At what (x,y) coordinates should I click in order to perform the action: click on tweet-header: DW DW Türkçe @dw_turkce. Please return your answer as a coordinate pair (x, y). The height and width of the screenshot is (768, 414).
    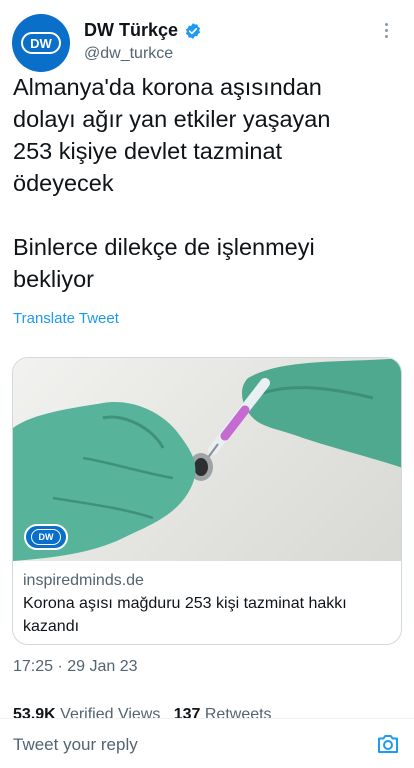
    Looking at the image, I should click on (207, 42).